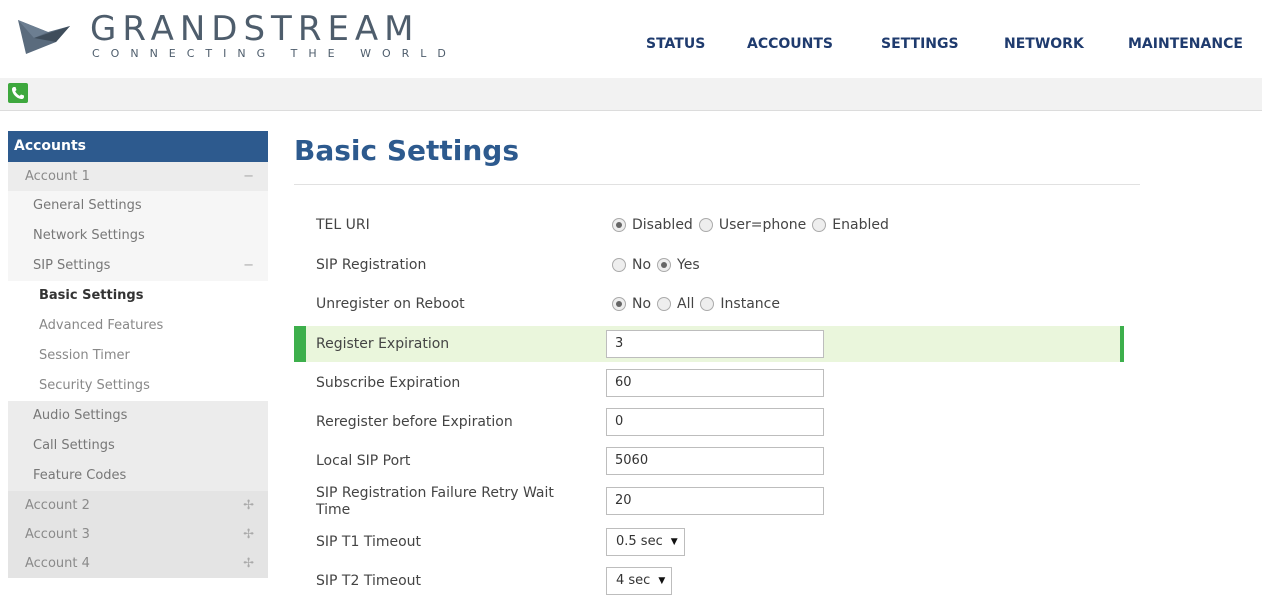 The height and width of the screenshot is (599, 1262). Describe the element at coordinates (388, 383) in the screenshot. I see `setting-label: Subscribe Expiration` at that location.